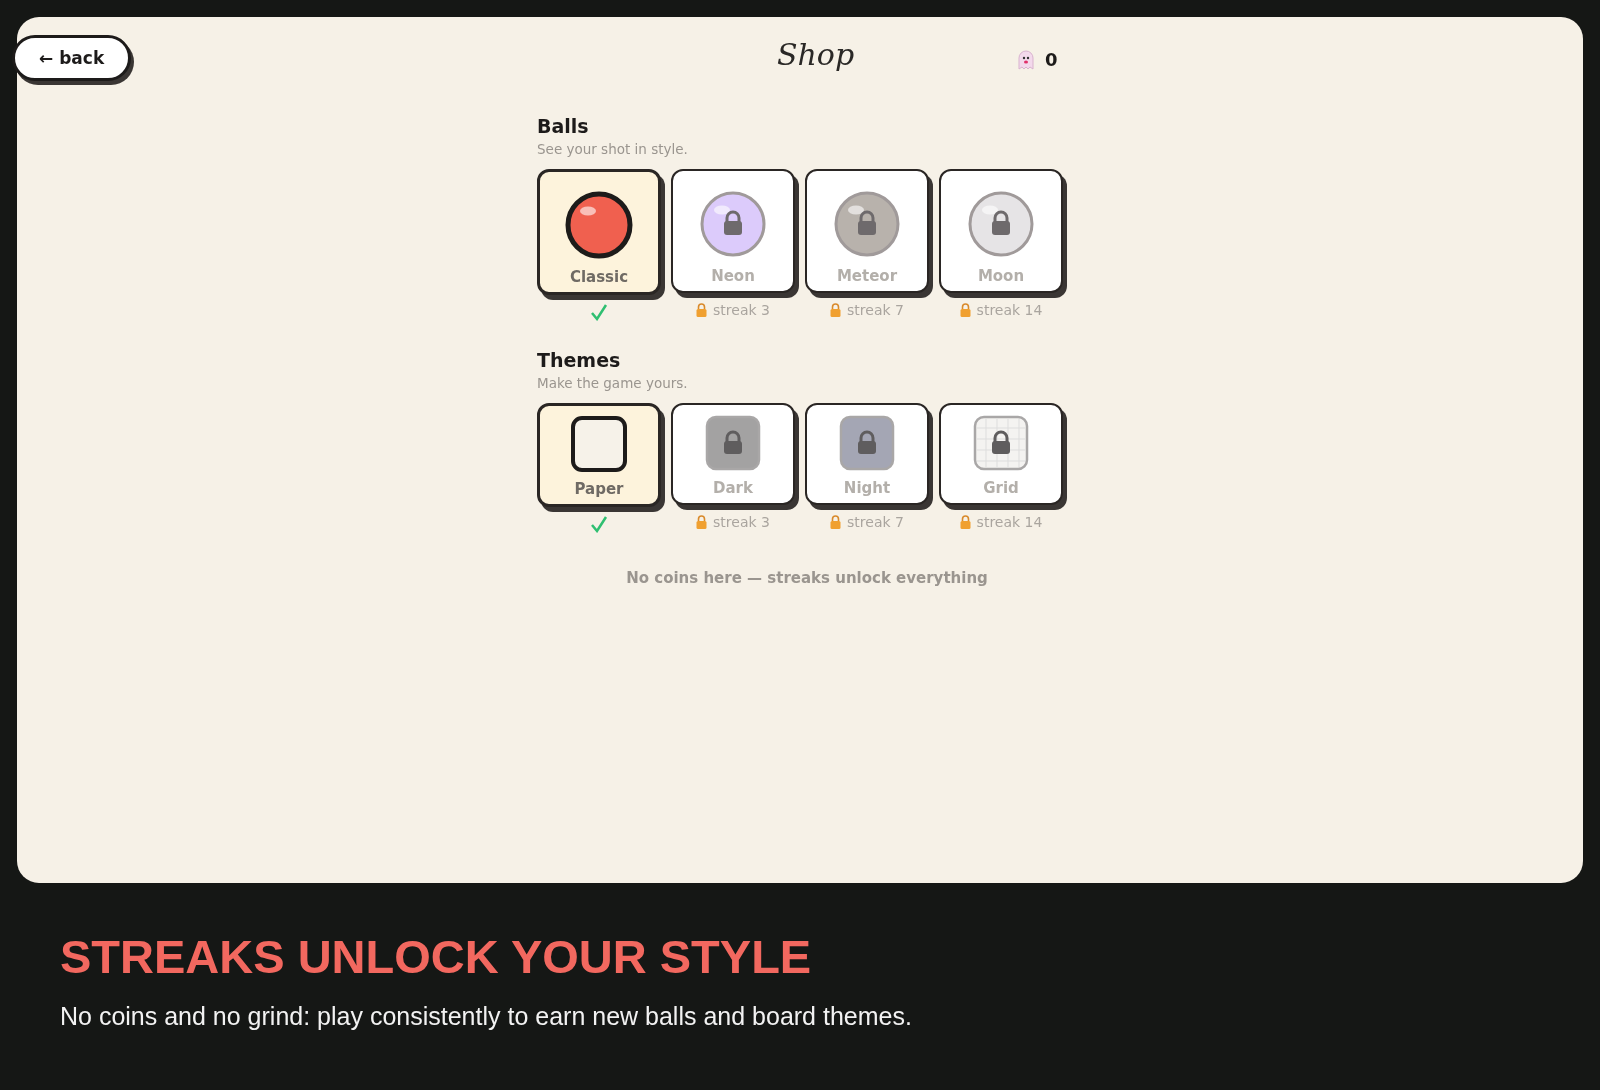  Describe the element at coordinates (579, 360) in the screenshot. I see `section-title: Themes` at that location.